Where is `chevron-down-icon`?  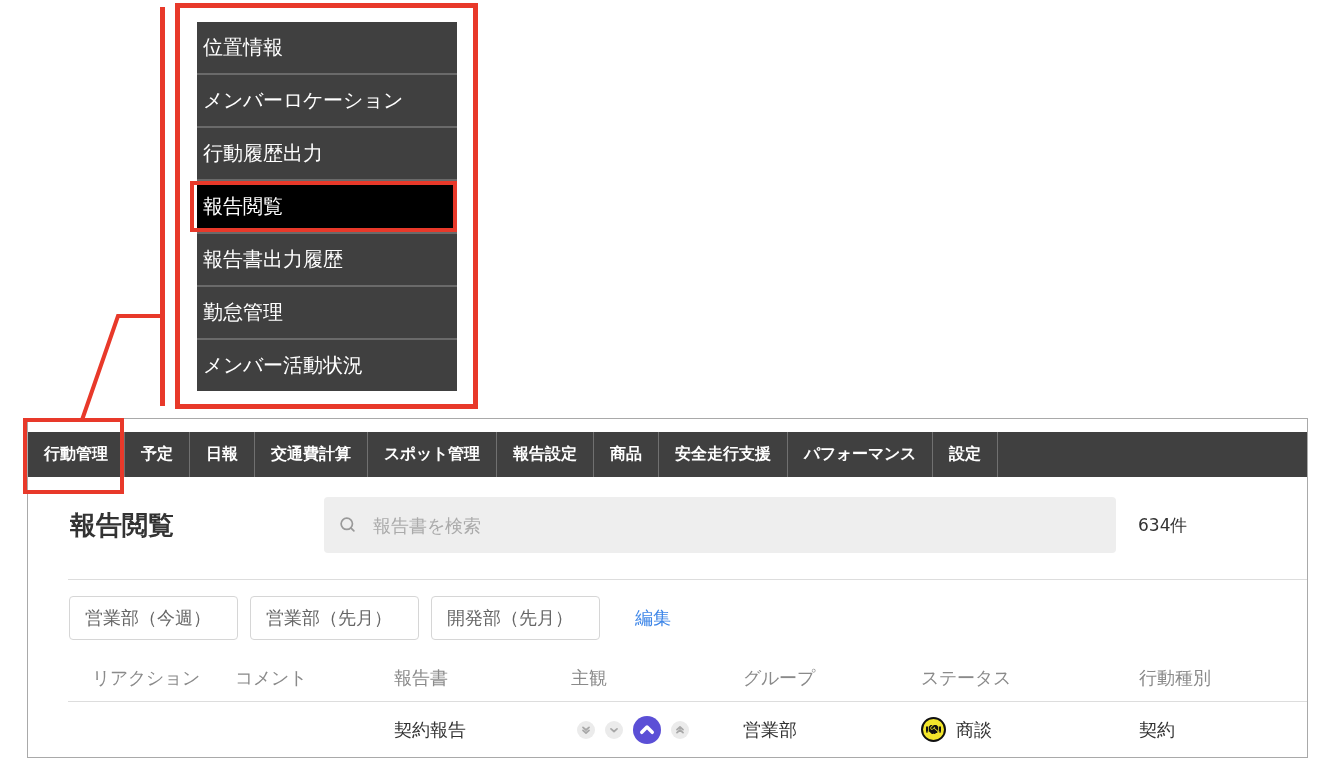
chevron-down-icon is located at coordinates (614, 729).